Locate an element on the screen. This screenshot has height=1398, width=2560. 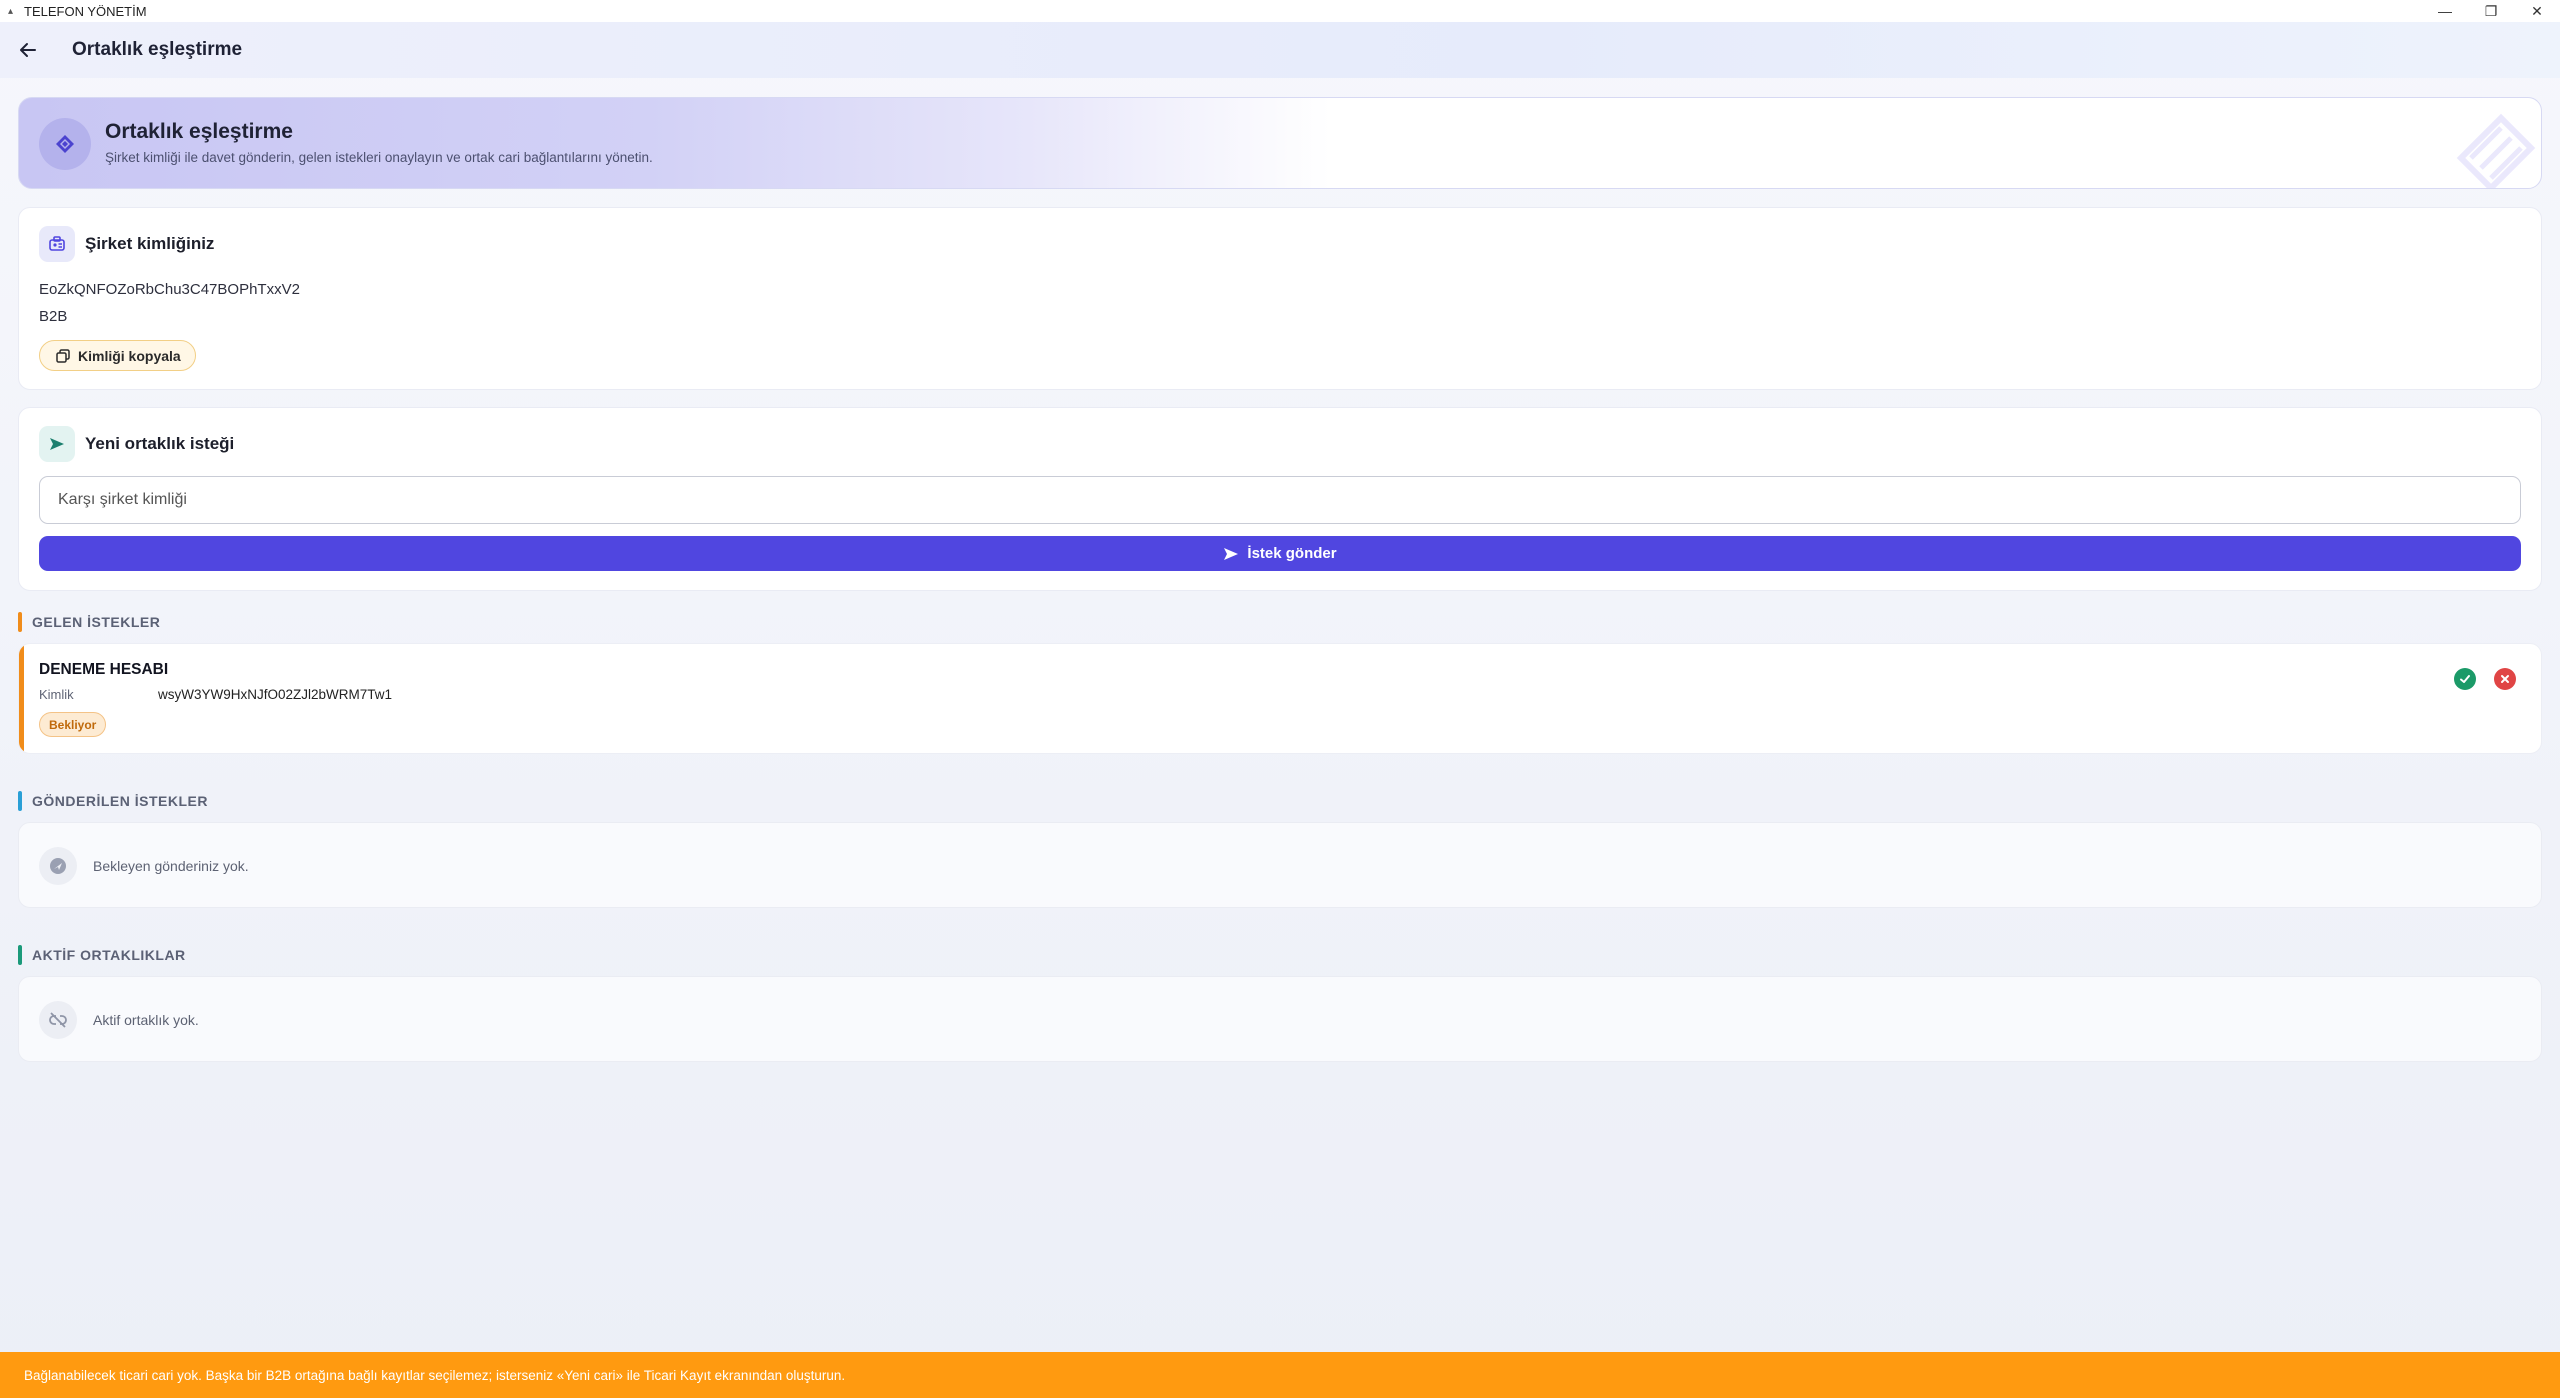
check-icon is located at coordinates (2465, 679).